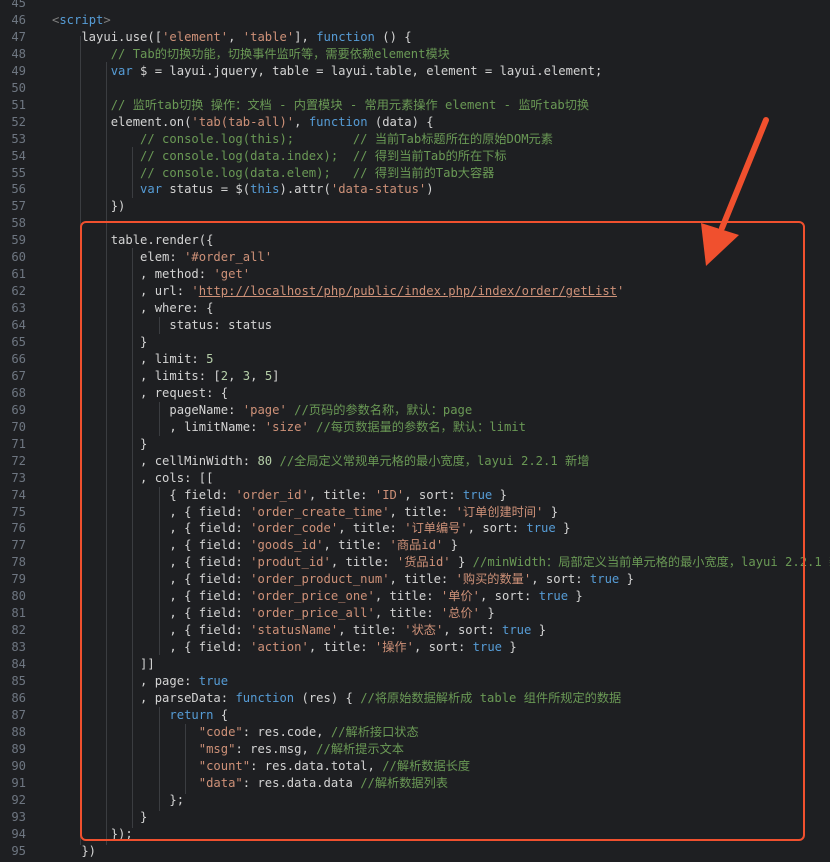  I want to click on line-number: 57, so click(18, 206).